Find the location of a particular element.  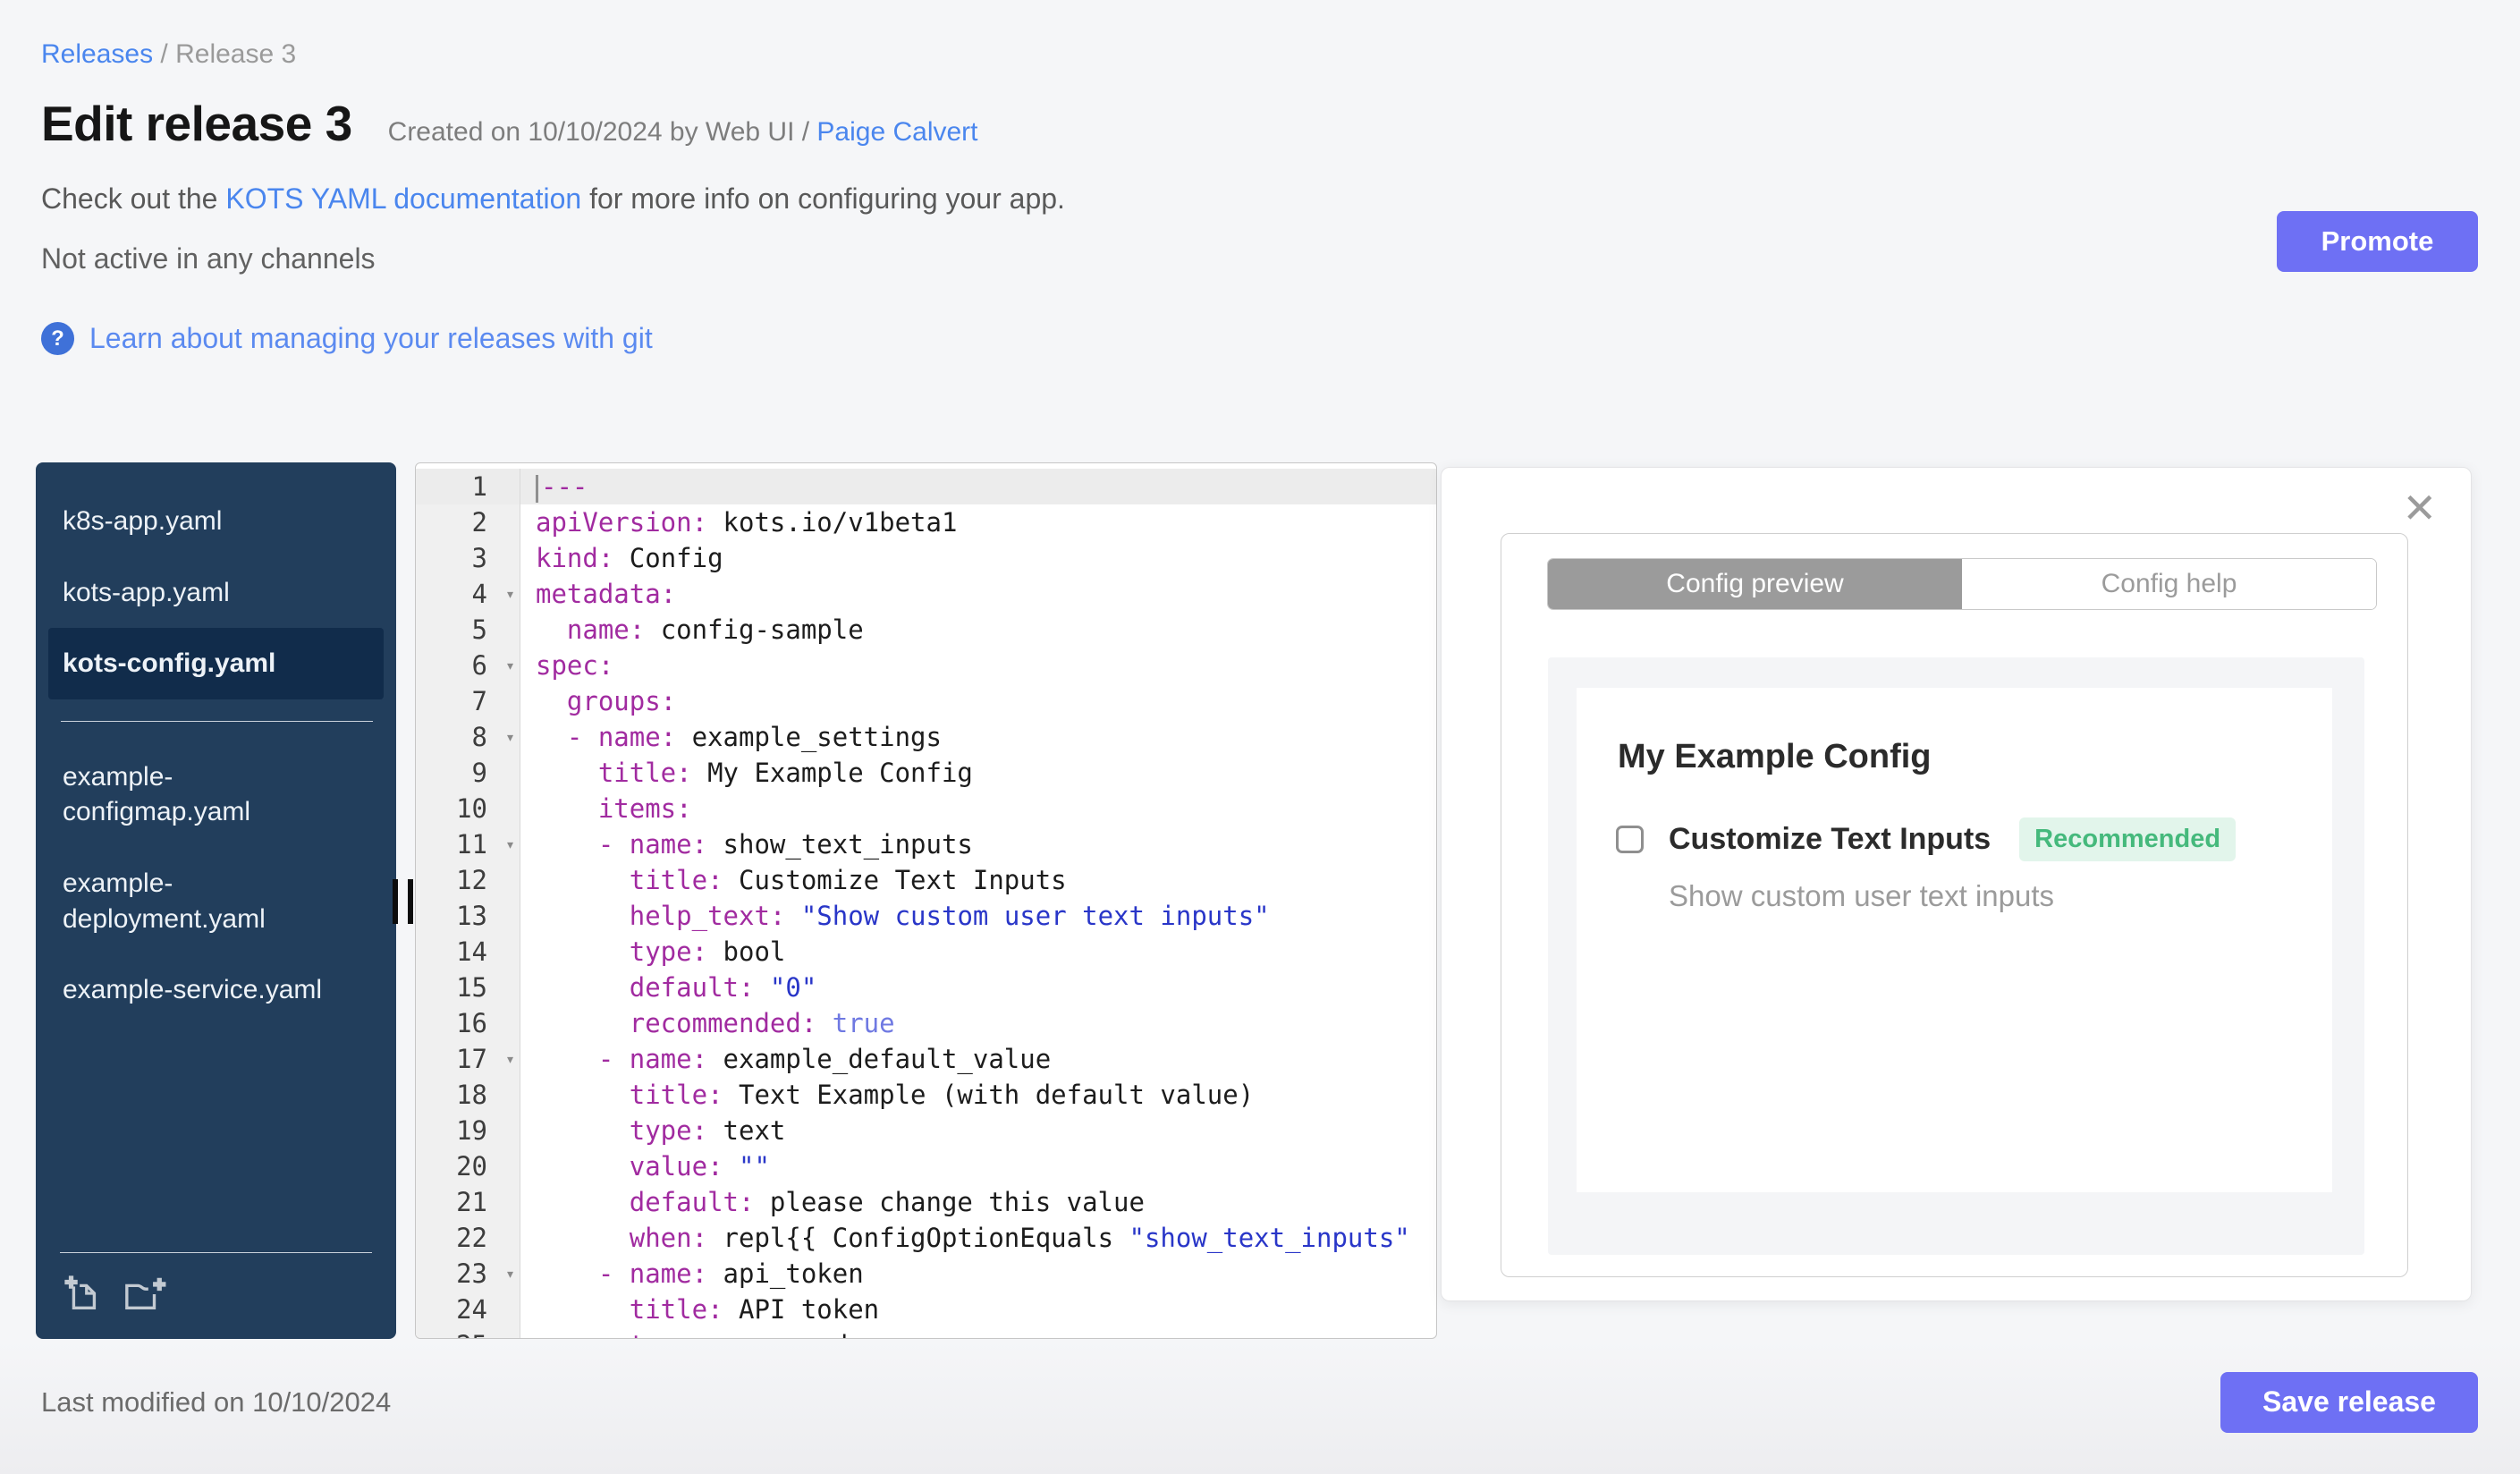

sidebar-file-example-deployment-yaml: example-deployment.yaml is located at coordinates (216, 901).